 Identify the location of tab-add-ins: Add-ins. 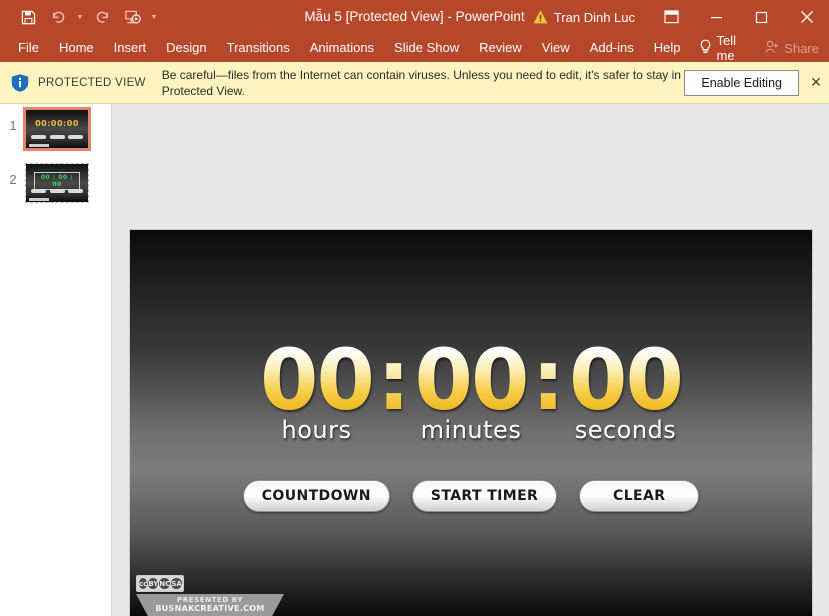
(612, 48).